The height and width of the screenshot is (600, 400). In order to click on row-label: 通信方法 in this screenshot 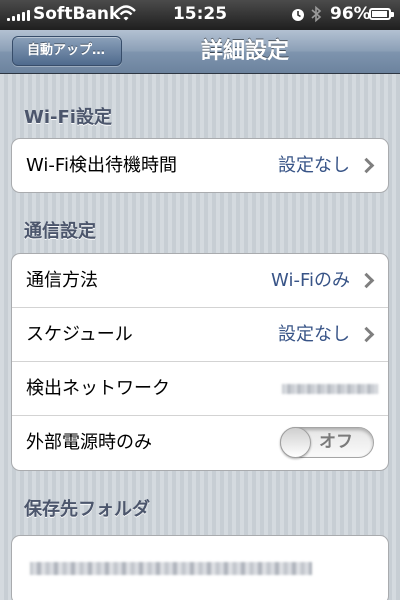, I will do `click(62, 280)`.